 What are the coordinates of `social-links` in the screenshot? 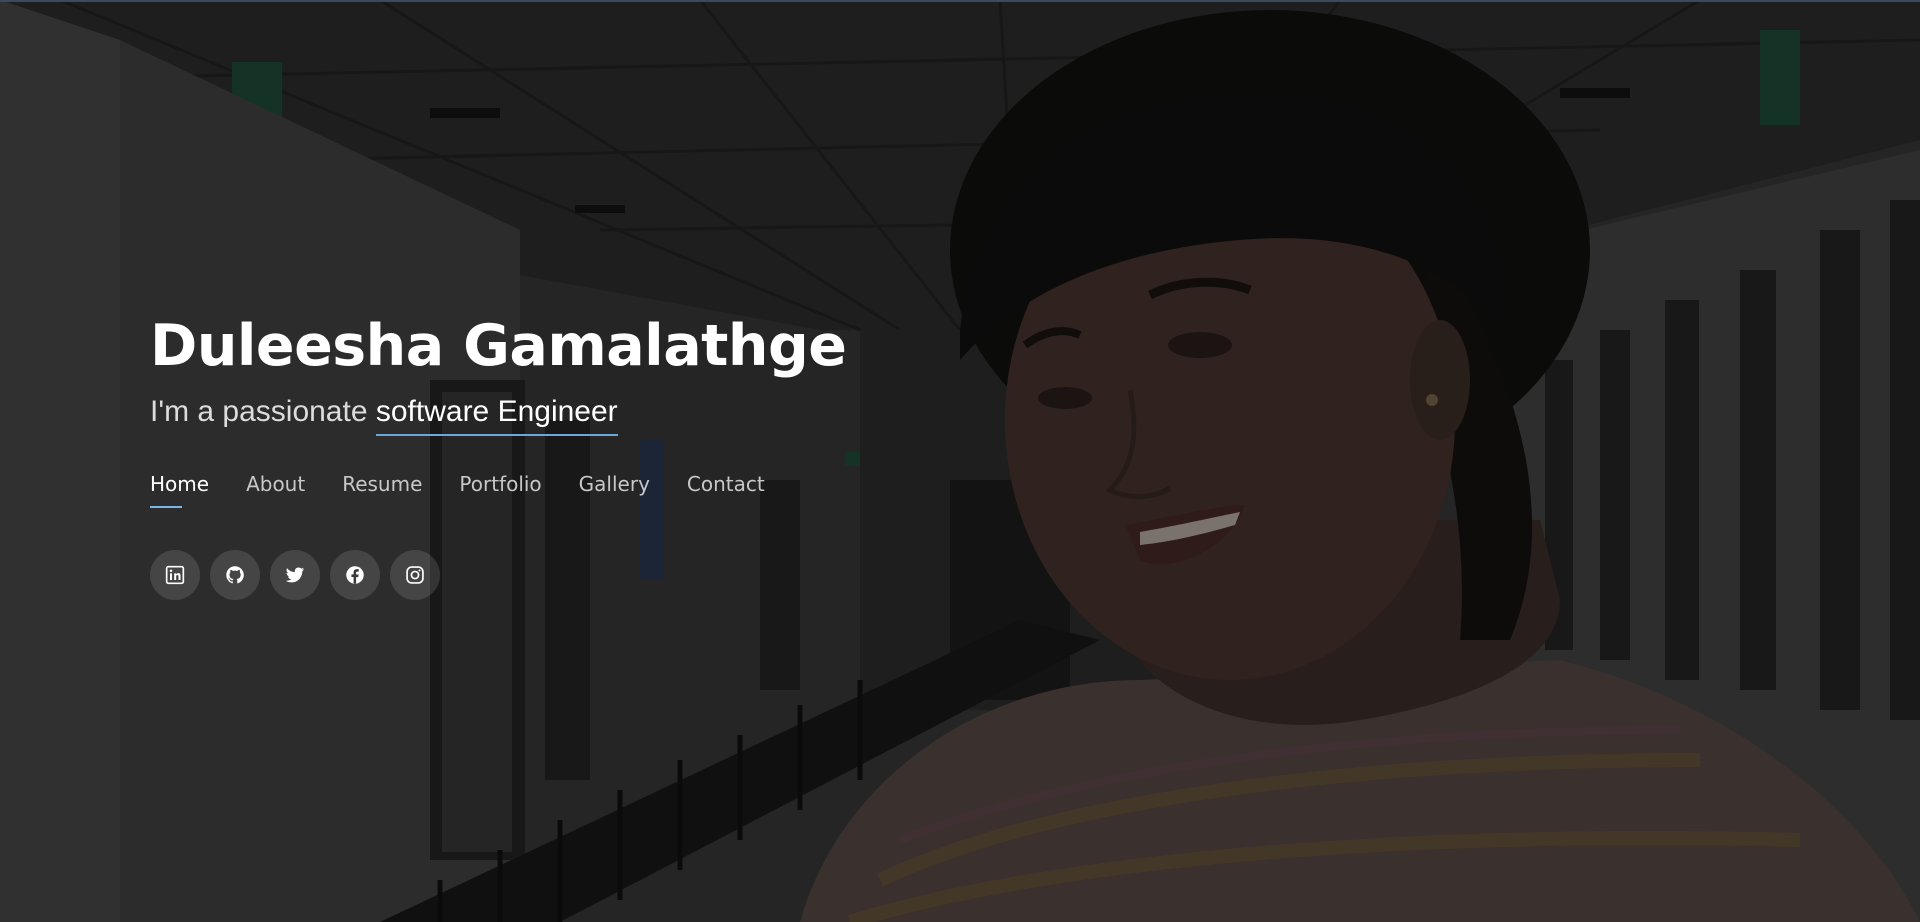 It's located at (600, 575).